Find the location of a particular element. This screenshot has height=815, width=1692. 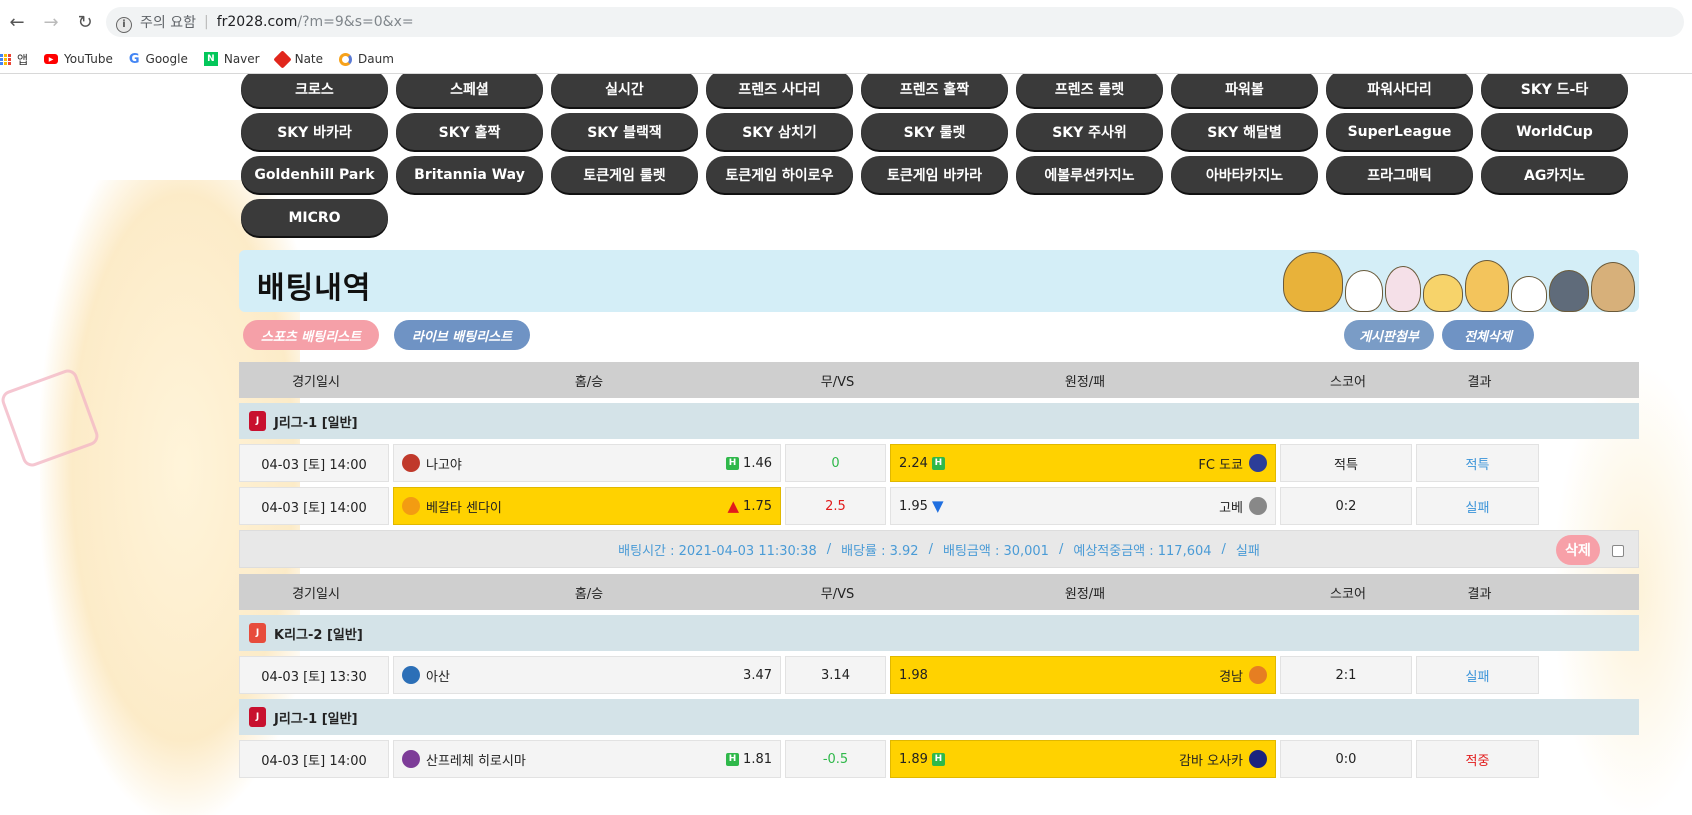

handicap-badge-icon: H is located at coordinates (733, 463).